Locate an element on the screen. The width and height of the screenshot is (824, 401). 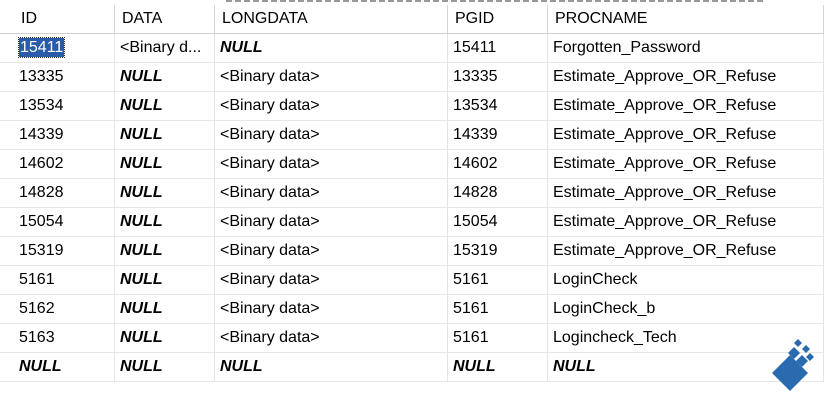
table-row: 5162 NULL <Binary data> 5161 LoginCheck_b is located at coordinates (412, 309).